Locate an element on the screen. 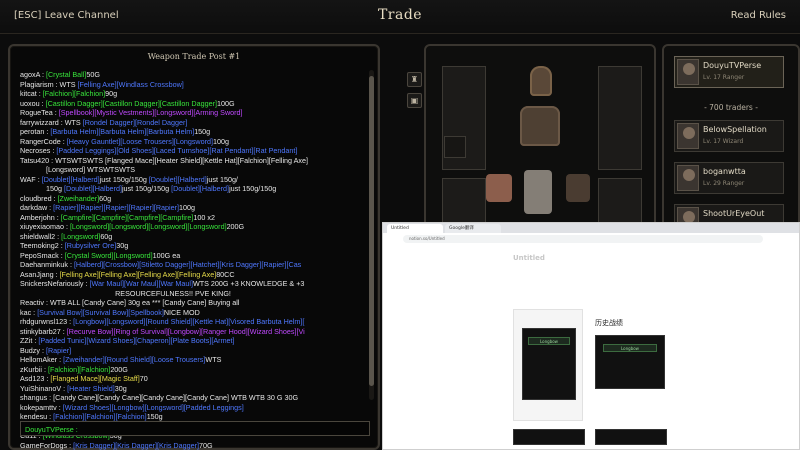 This screenshot has width=800, height=450. item-link: [Visored Barbuta Helm] is located at coordinates (265, 321).